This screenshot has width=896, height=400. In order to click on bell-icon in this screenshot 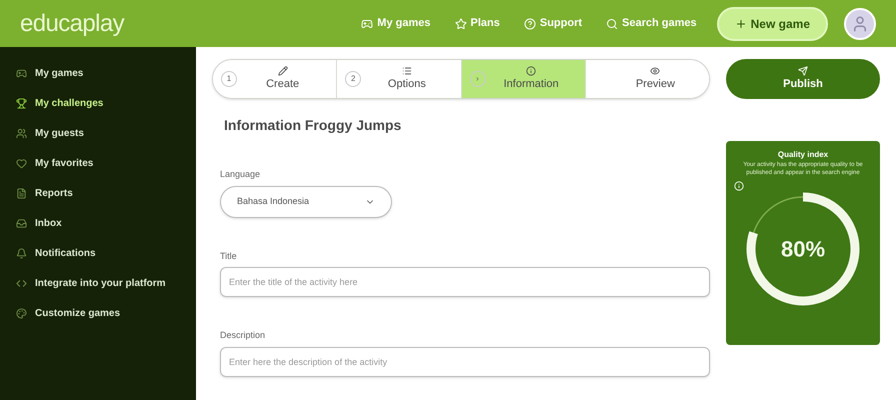, I will do `click(21, 253)`.